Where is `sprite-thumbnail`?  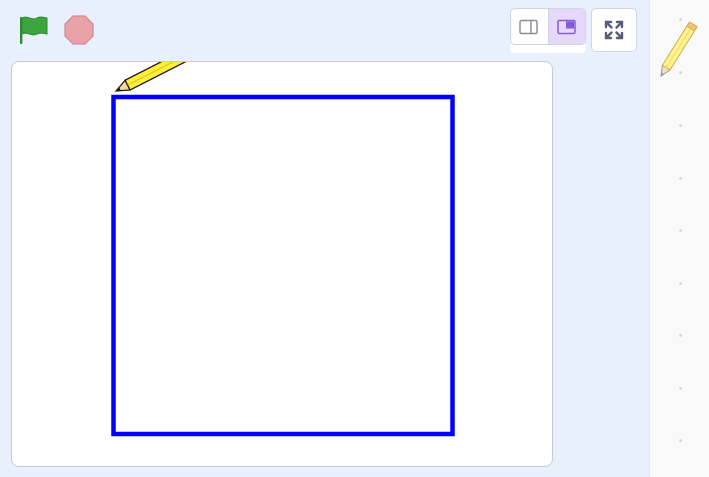
sprite-thumbnail is located at coordinates (682, 50).